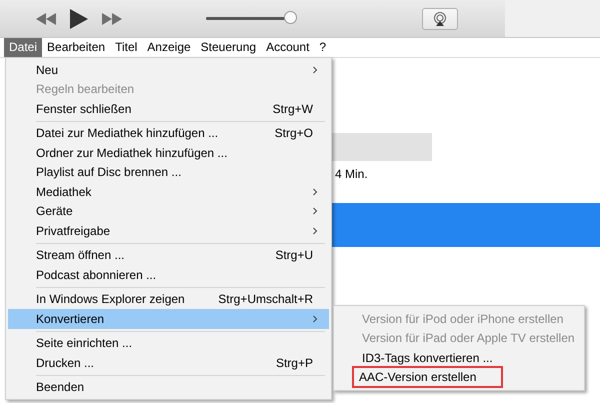 The height and width of the screenshot is (403, 600). Describe the element at coordinates (168, 318) in the screenshot. I see `menu-item: Konvertieren` at that location.